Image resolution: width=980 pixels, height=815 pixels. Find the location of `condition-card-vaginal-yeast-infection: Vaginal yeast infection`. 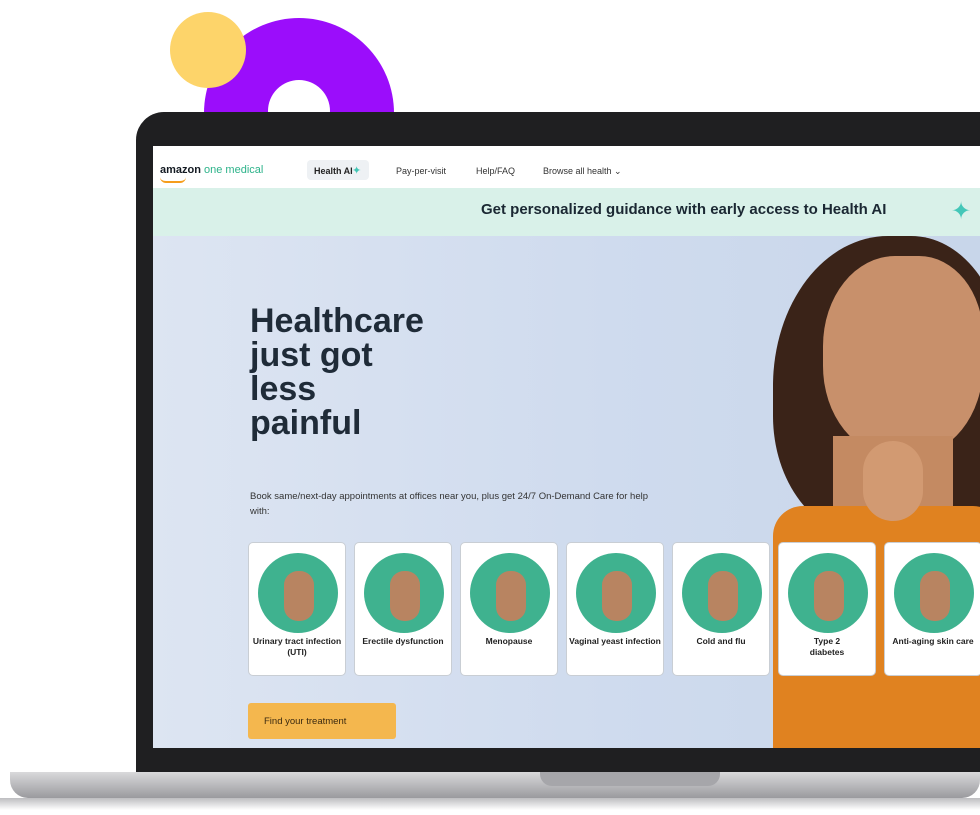

condition-card-vaginal-yeast-infection: Vaginal yeast infection is located at coordinates (615, 609).